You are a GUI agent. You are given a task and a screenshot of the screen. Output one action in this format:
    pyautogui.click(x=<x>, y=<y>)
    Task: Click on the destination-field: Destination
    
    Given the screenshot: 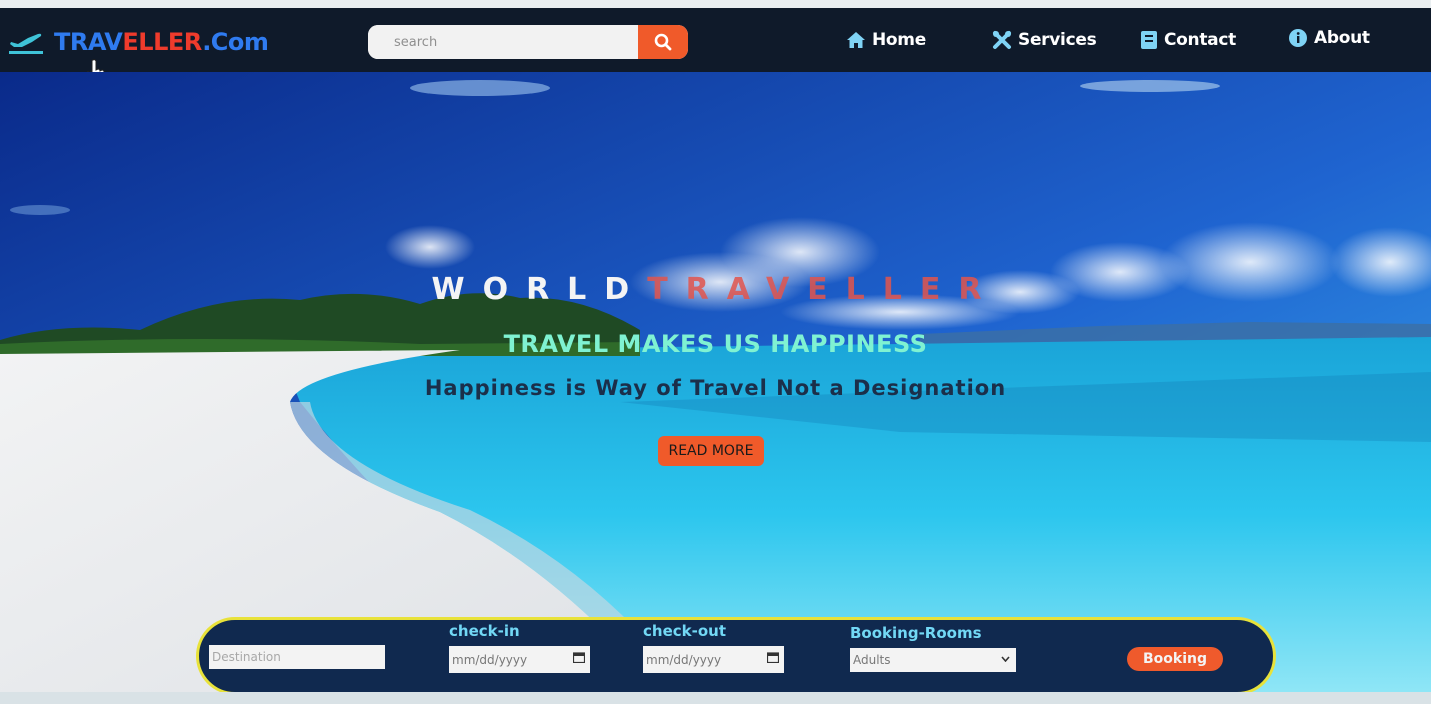 What is the action you would take?
    pyautogui.click(x=297, y=657)
    